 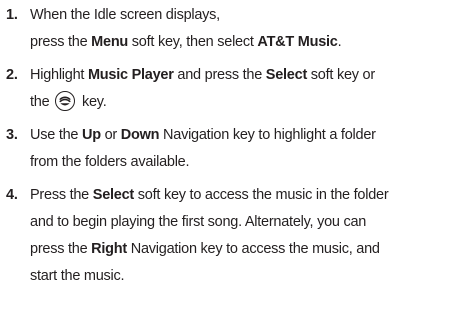 I want to click on step-text: key., so click(x=92, y=102).